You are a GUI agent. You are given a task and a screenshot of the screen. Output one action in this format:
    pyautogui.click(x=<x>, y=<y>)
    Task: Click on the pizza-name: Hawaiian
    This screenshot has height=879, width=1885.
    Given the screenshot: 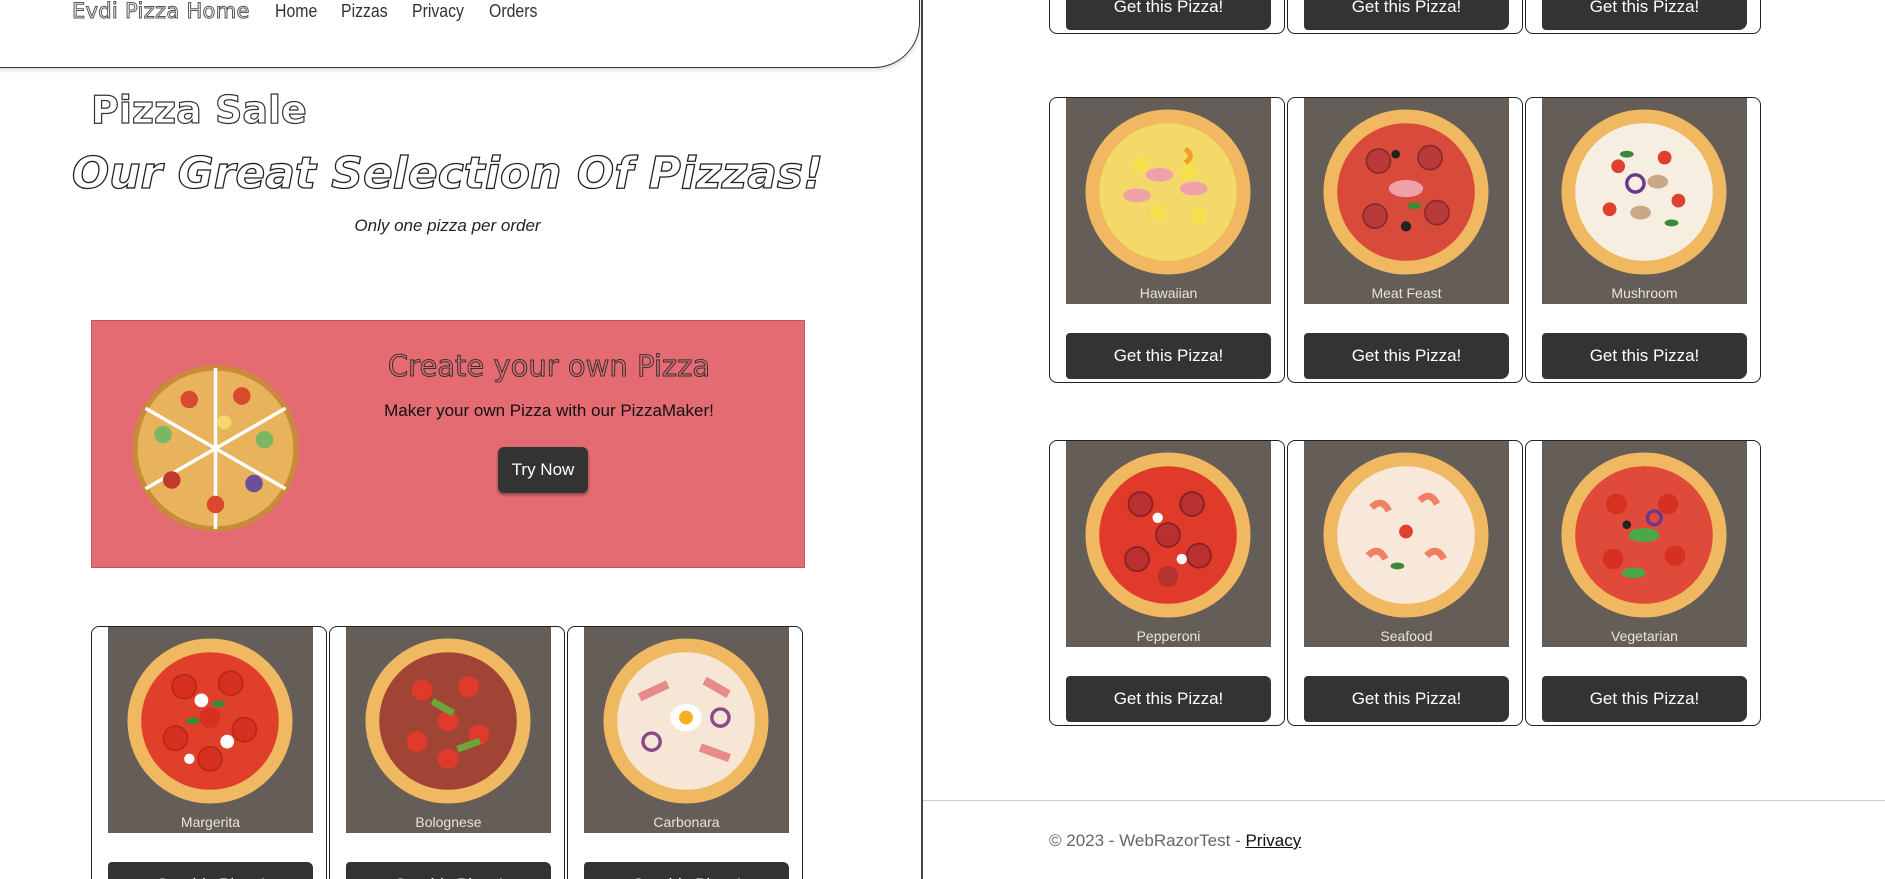 What is the action you would take?
    pyautogui.click(x=1168, y=293)
    